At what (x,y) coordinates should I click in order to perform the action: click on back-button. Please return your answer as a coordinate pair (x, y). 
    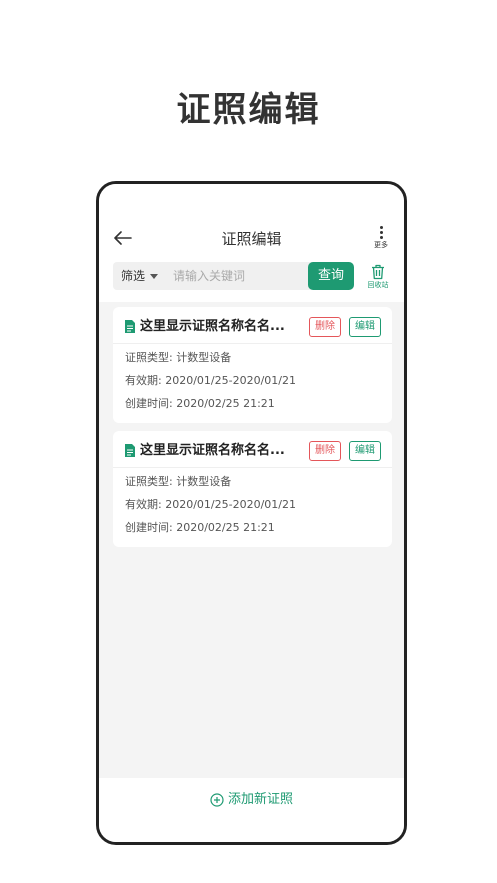
    Looking at the image, I should click on (123, 238).